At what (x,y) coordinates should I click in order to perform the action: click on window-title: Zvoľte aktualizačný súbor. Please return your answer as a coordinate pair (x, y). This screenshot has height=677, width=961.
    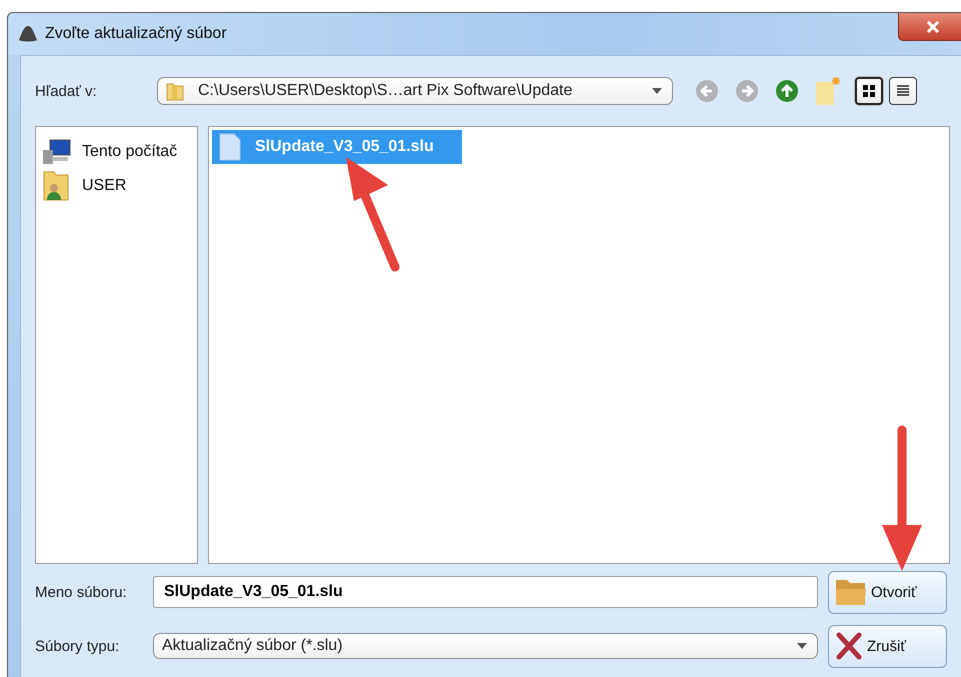
    Looking at the image, I should click on (136, 34).